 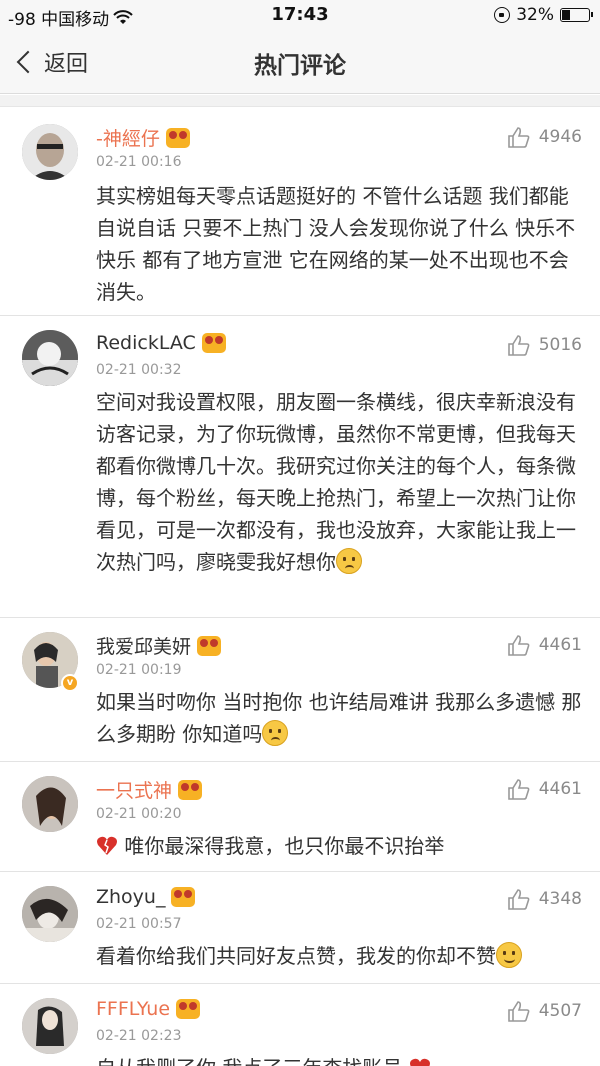 What do you see at coordinates (509, 955) in the screenshot?
I see `smile-face-icon` at bounding box center [509, 955].